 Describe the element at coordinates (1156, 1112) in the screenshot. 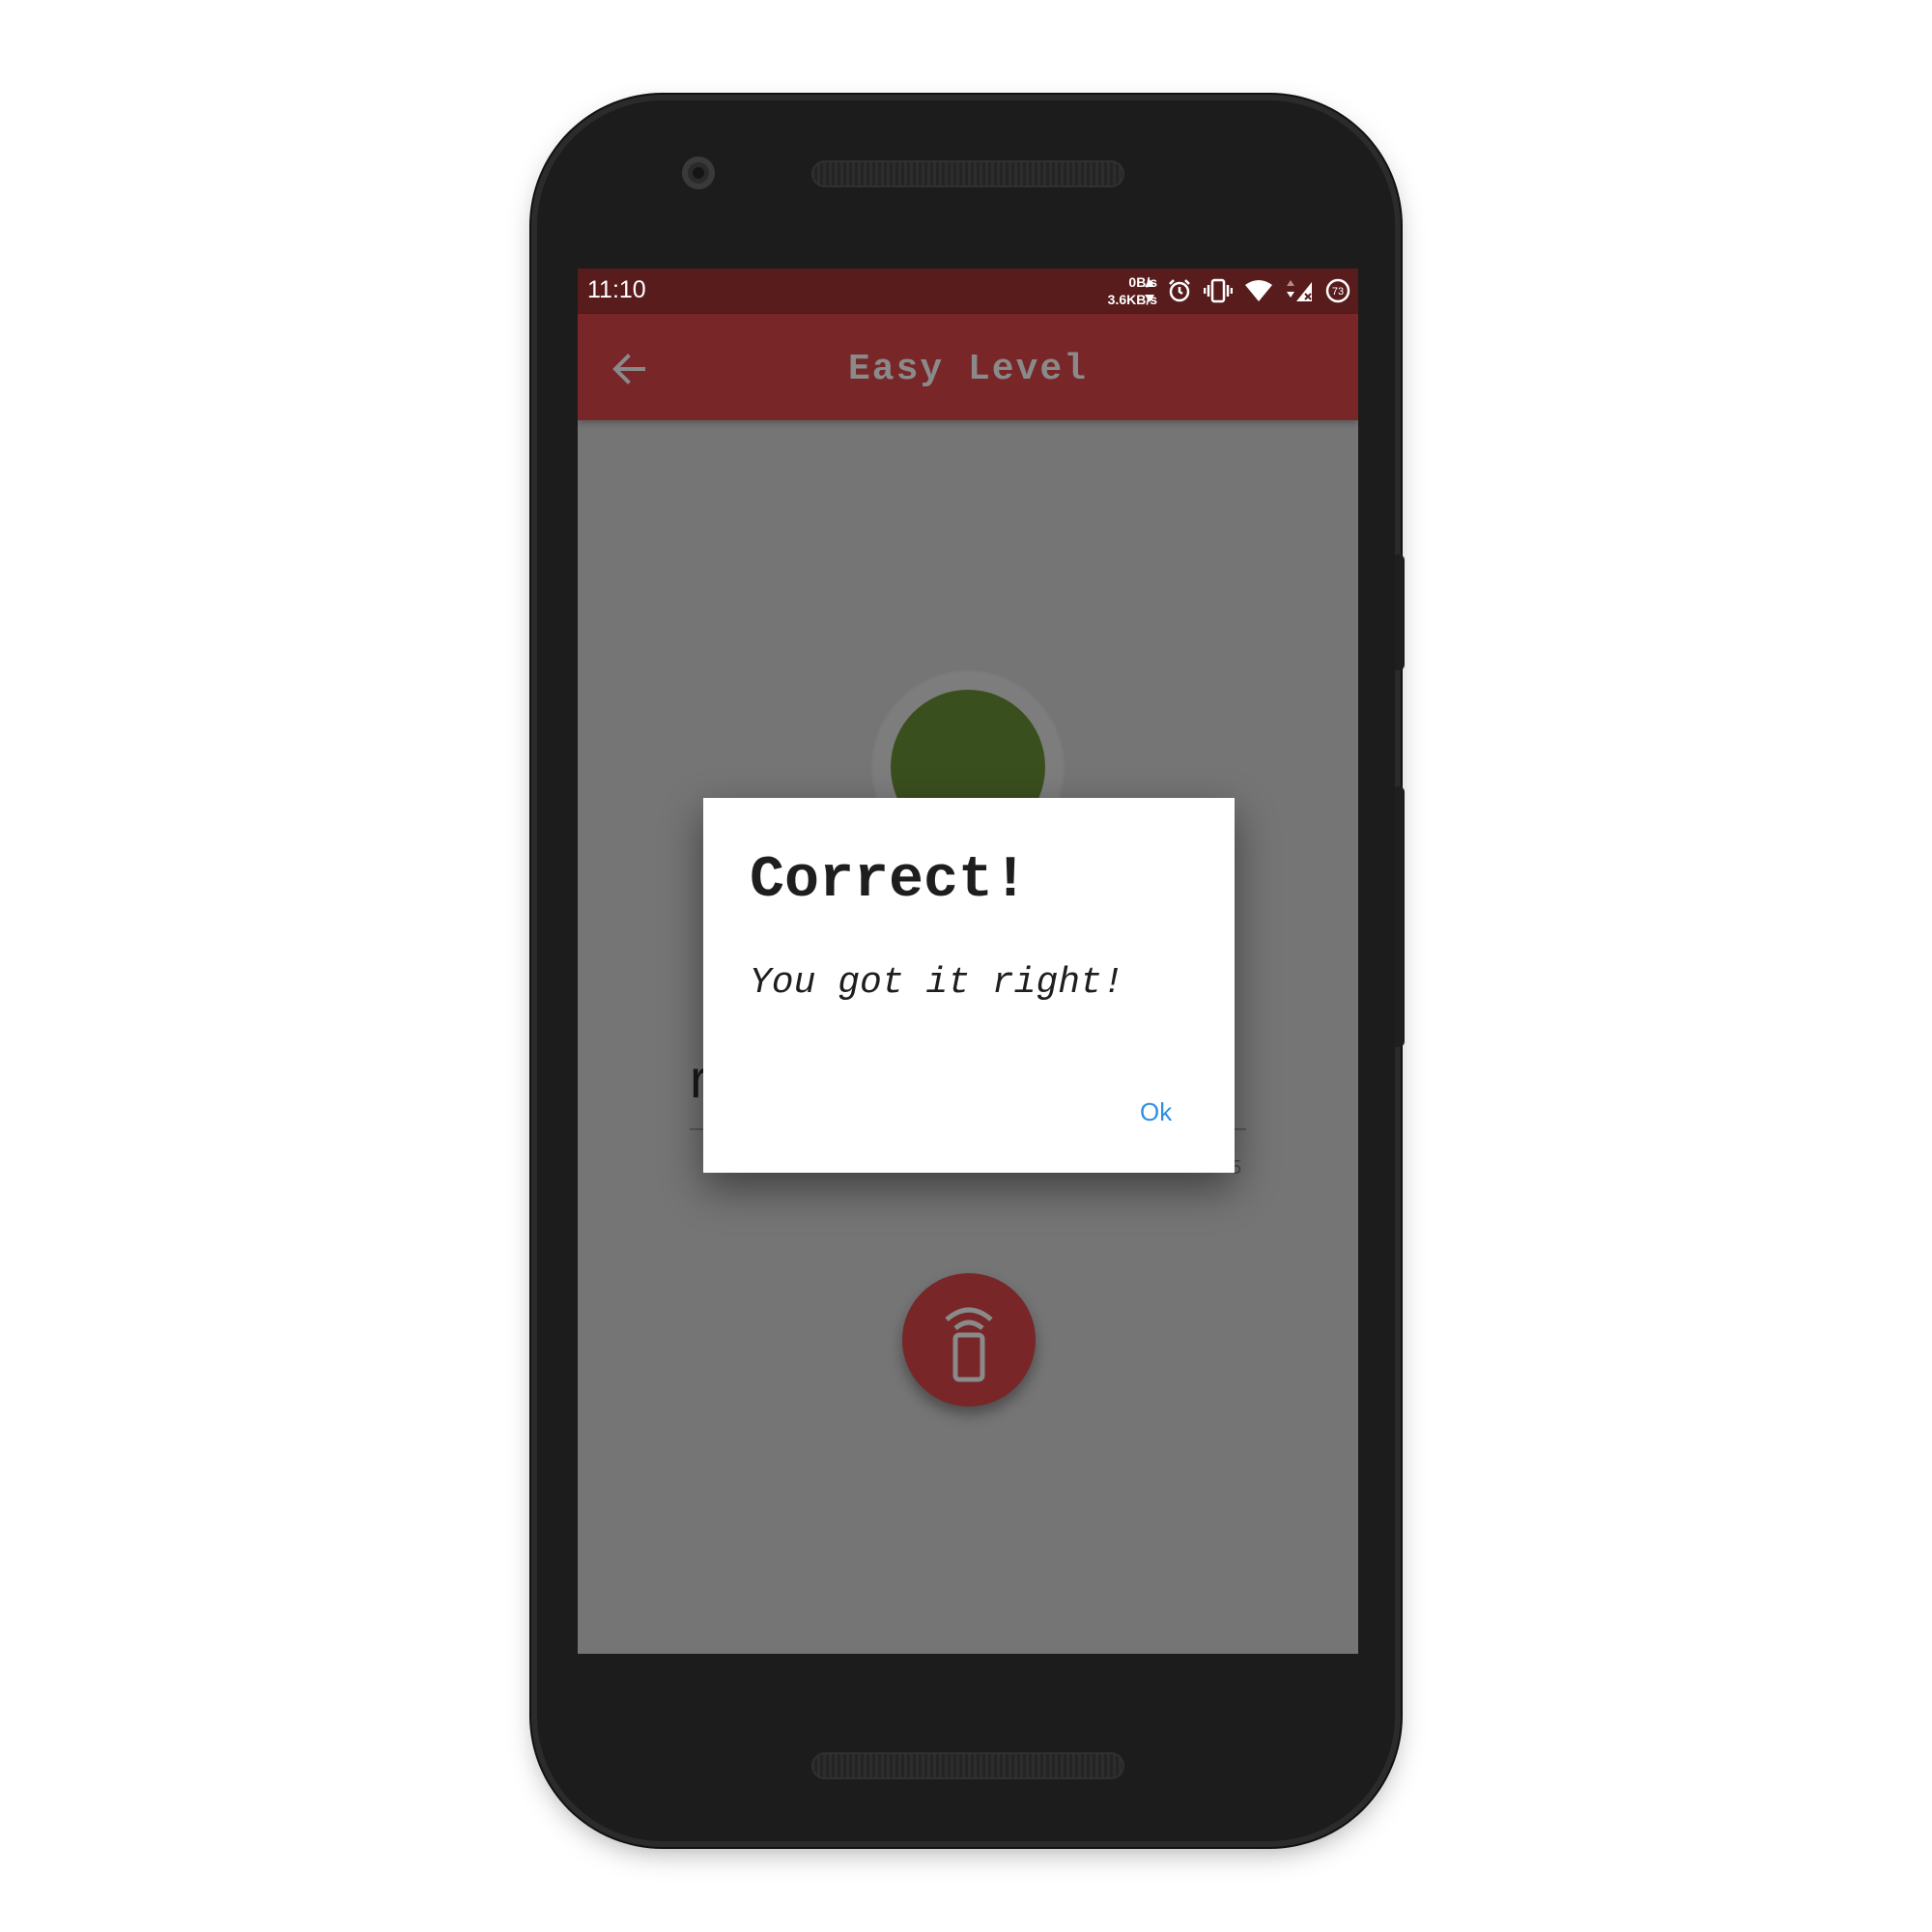

I see `ok-button: Ok` at that location.